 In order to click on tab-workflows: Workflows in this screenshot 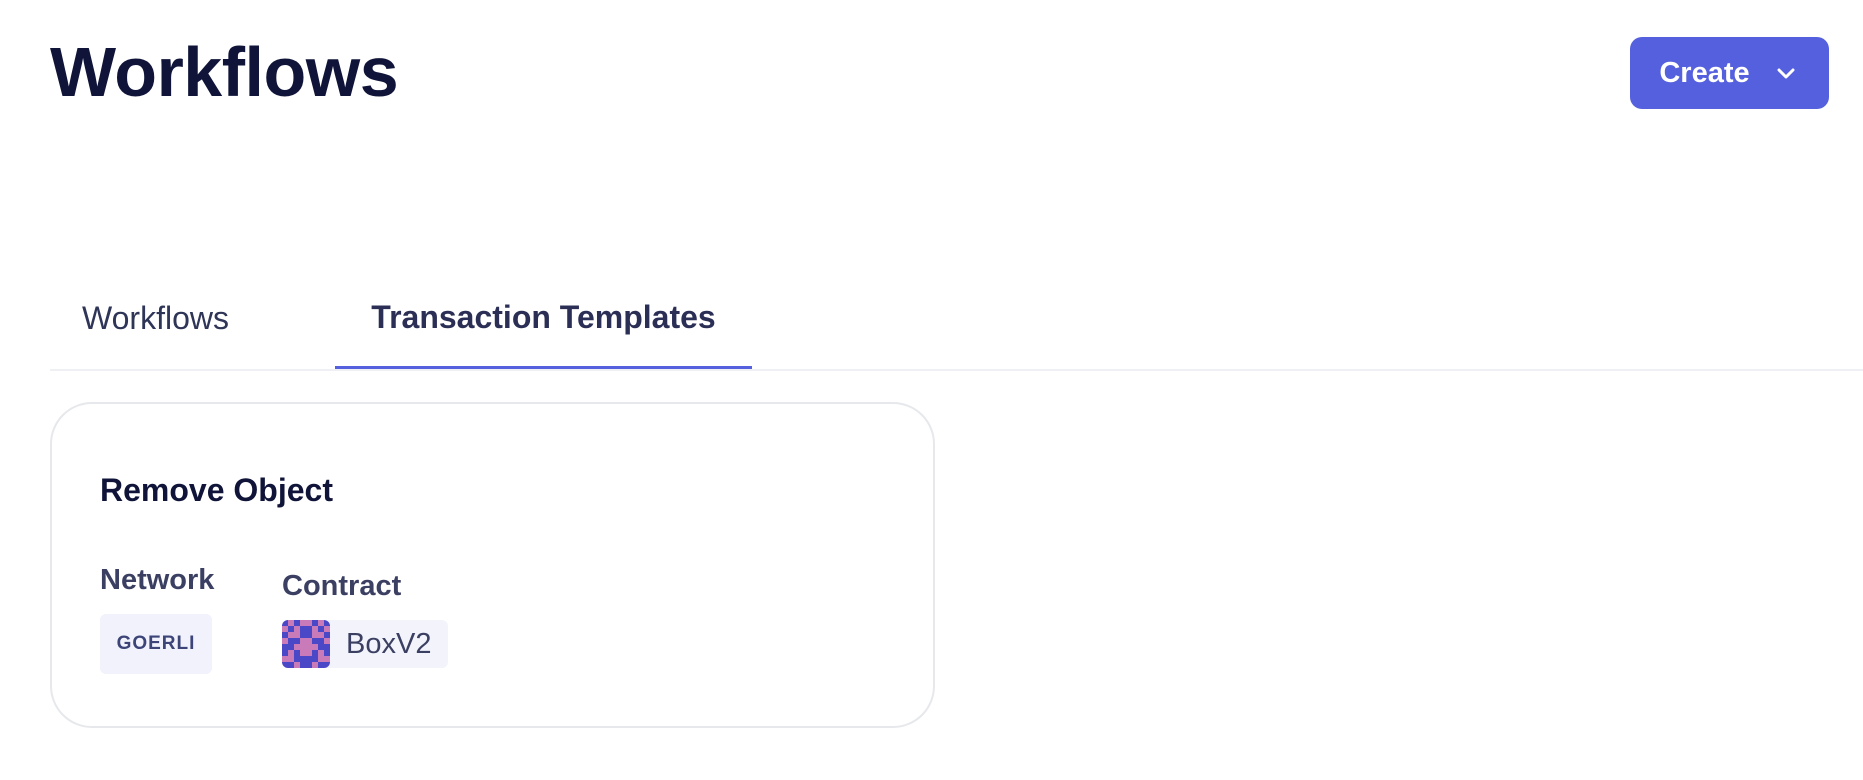, I will do `click(172, 324)`.